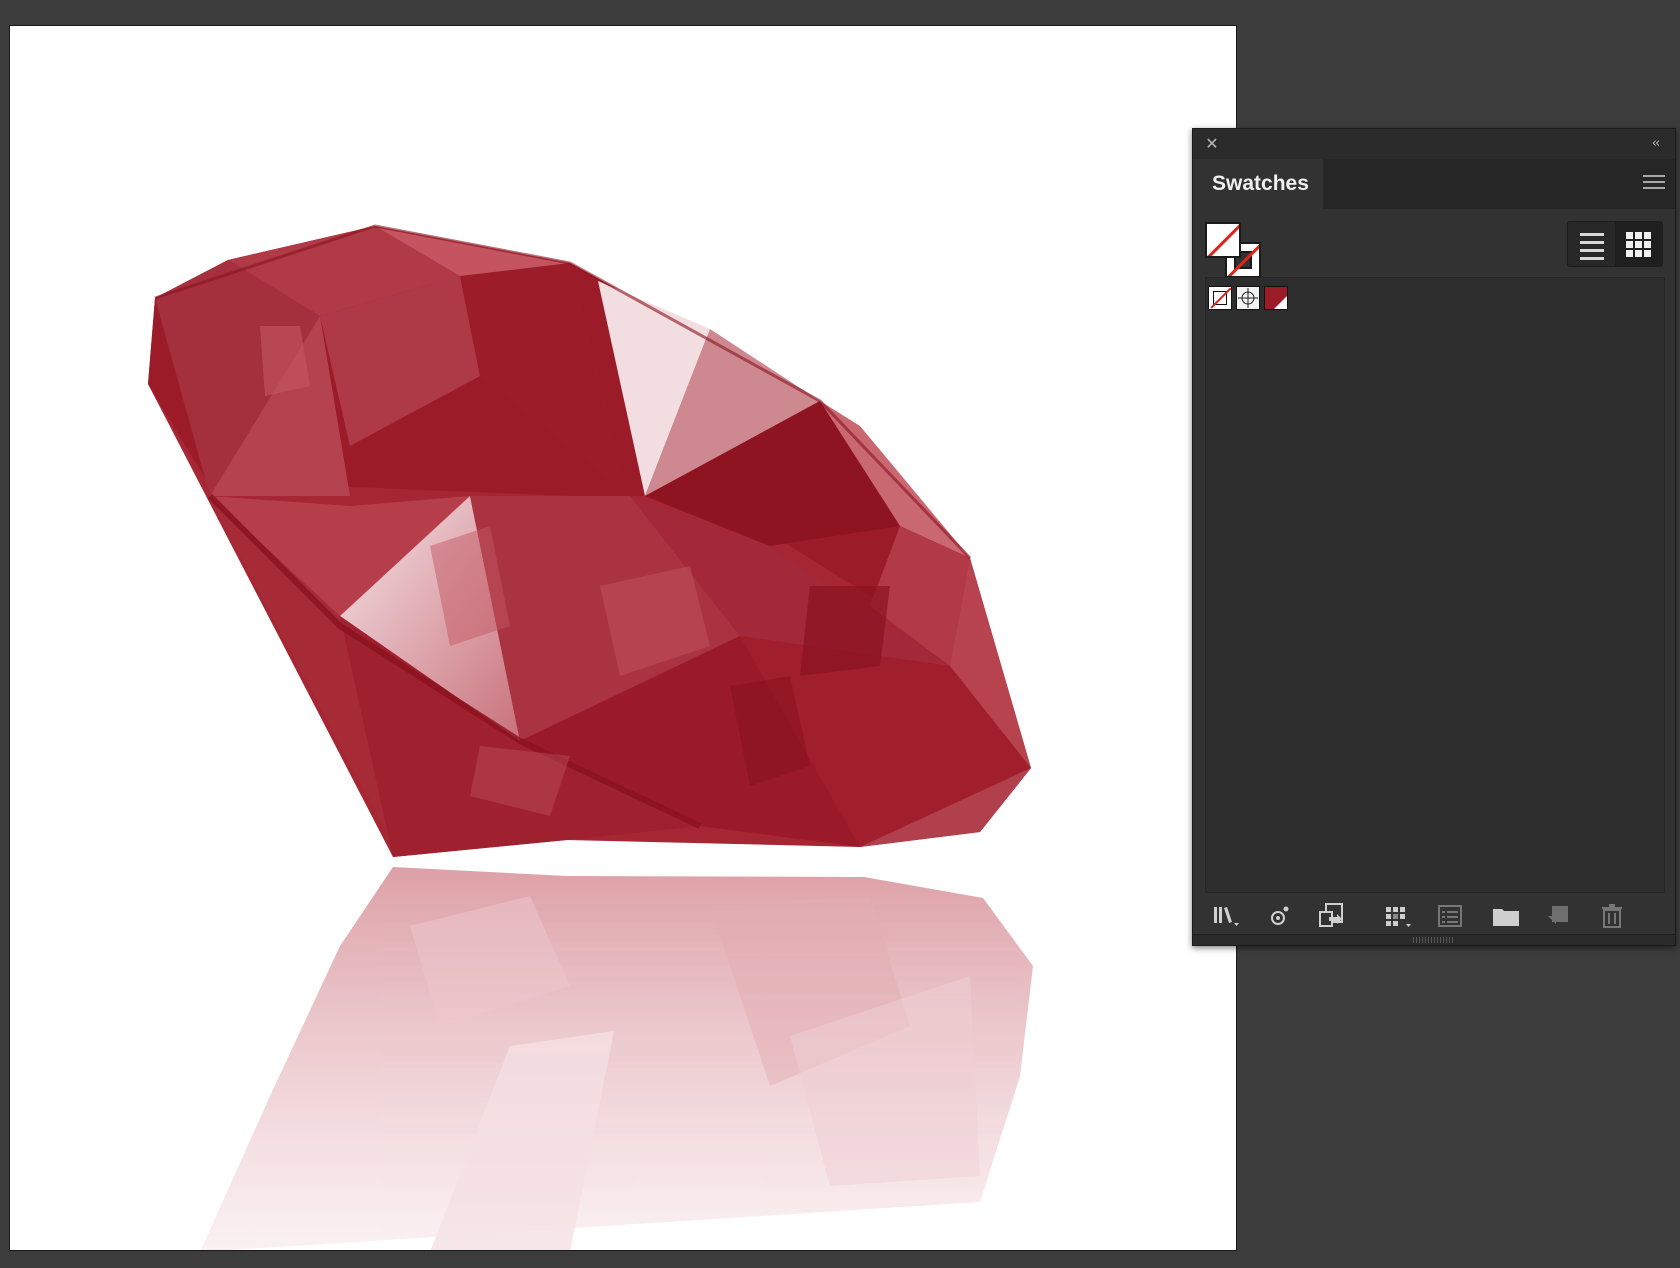 This screenshot has height=1268, width=1680. I want to click on swatch-options-icon, so click(1398, 916).